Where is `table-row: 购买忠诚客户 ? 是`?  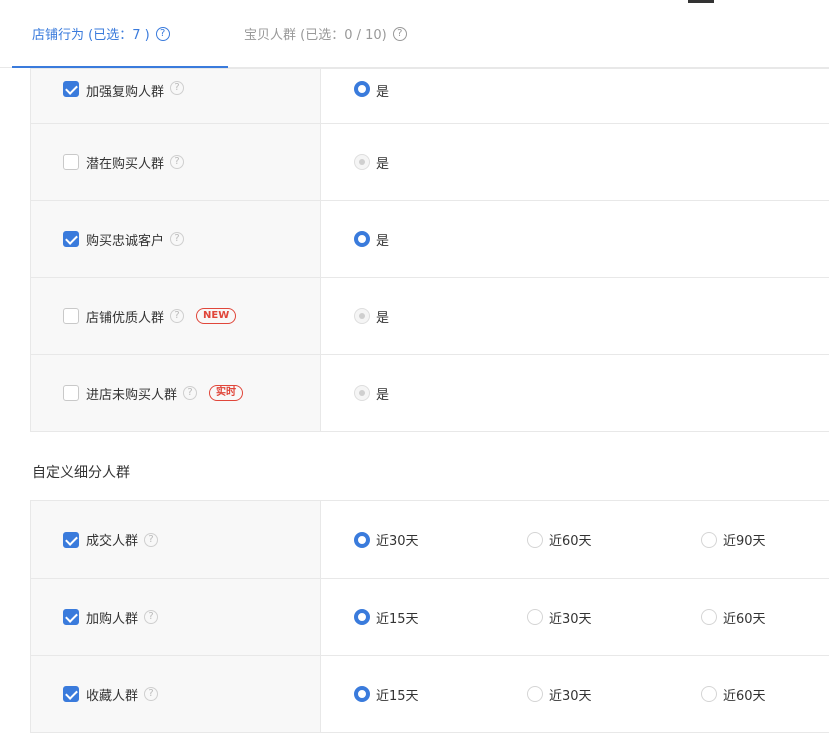 table-row: 购买忠诚客户 ? 是 is located at coordinates (430, 238).